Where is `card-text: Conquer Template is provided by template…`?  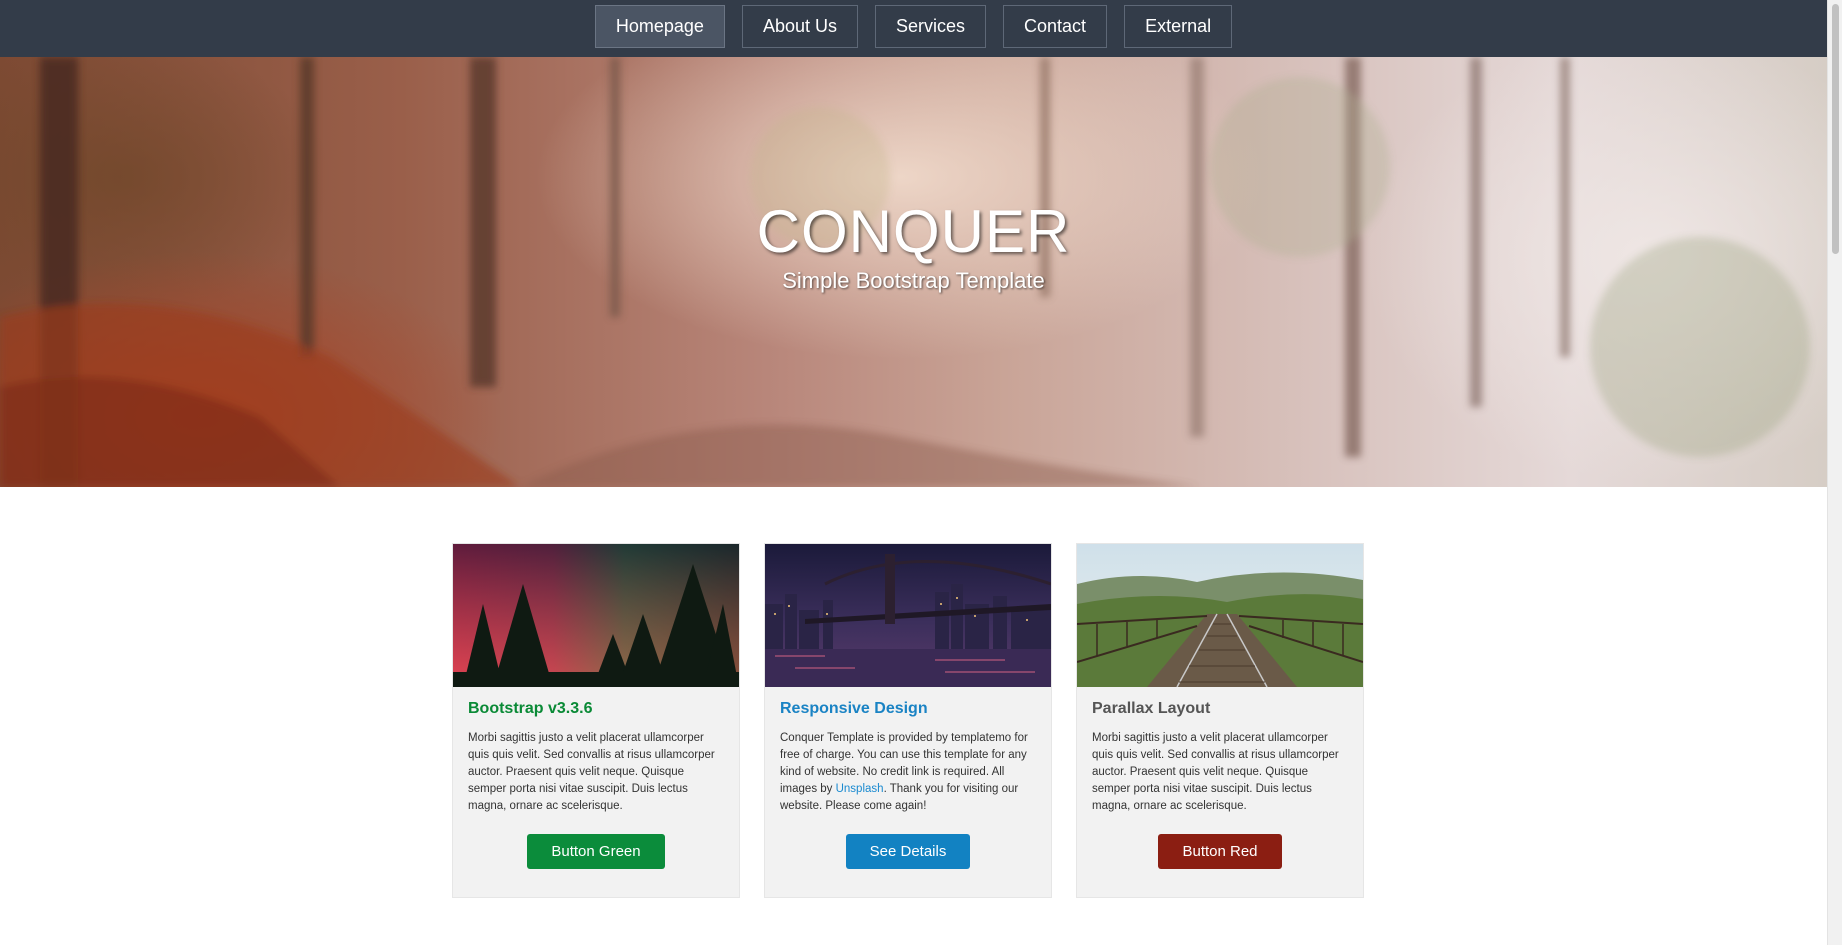 card-text: Conquer Template is provided by template… is located at coordinates (908, 777).